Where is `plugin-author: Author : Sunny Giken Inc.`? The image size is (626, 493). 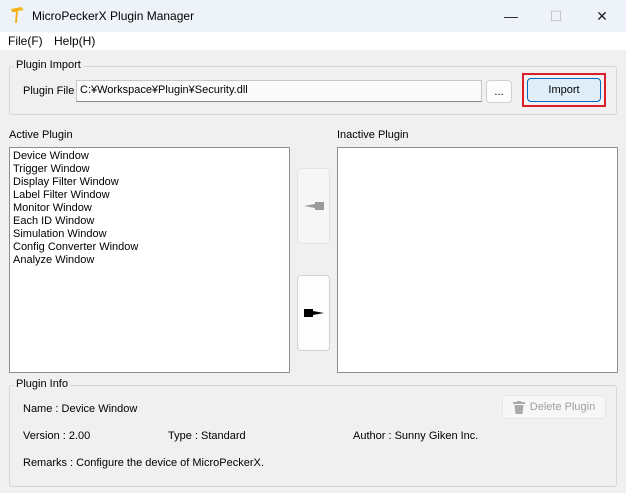
plugin-author: Author : Sunny Giken Inc. is located at coordinates (416, 436).